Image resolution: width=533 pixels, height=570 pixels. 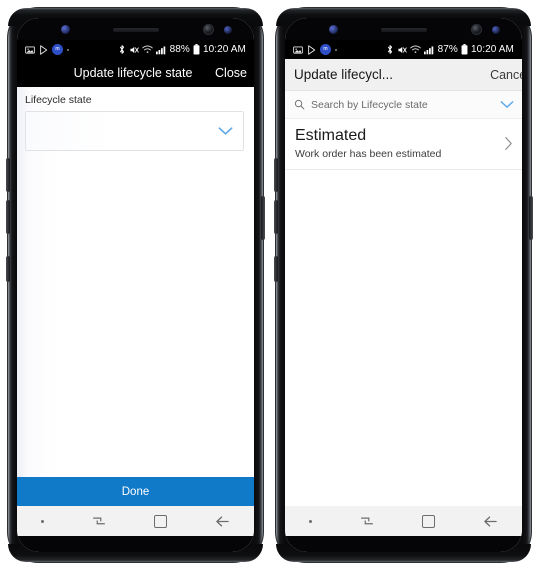 I want to click on status-bar-notifications-right: m, so click(x=315, y=49).